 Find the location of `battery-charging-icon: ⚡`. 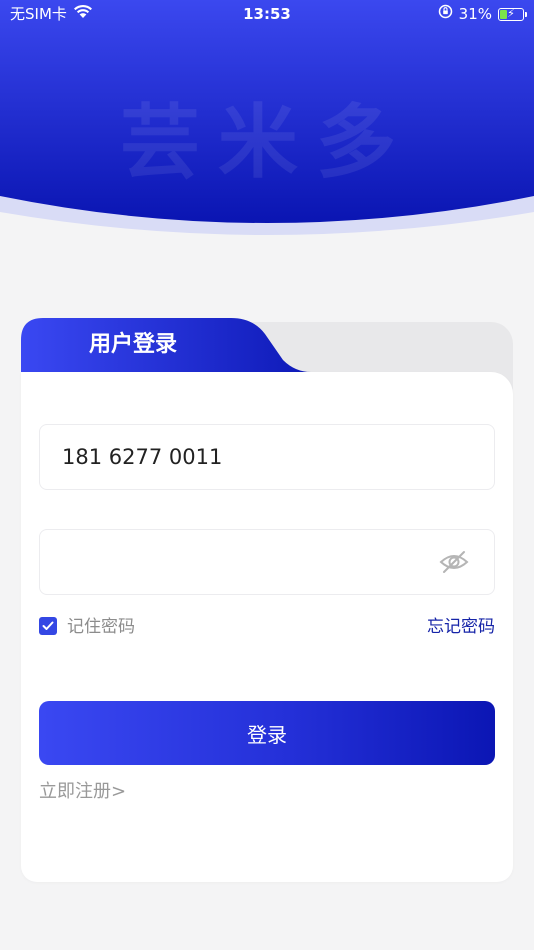

battery-charging-icon: ⚡ is located at coordinates (512, 13).